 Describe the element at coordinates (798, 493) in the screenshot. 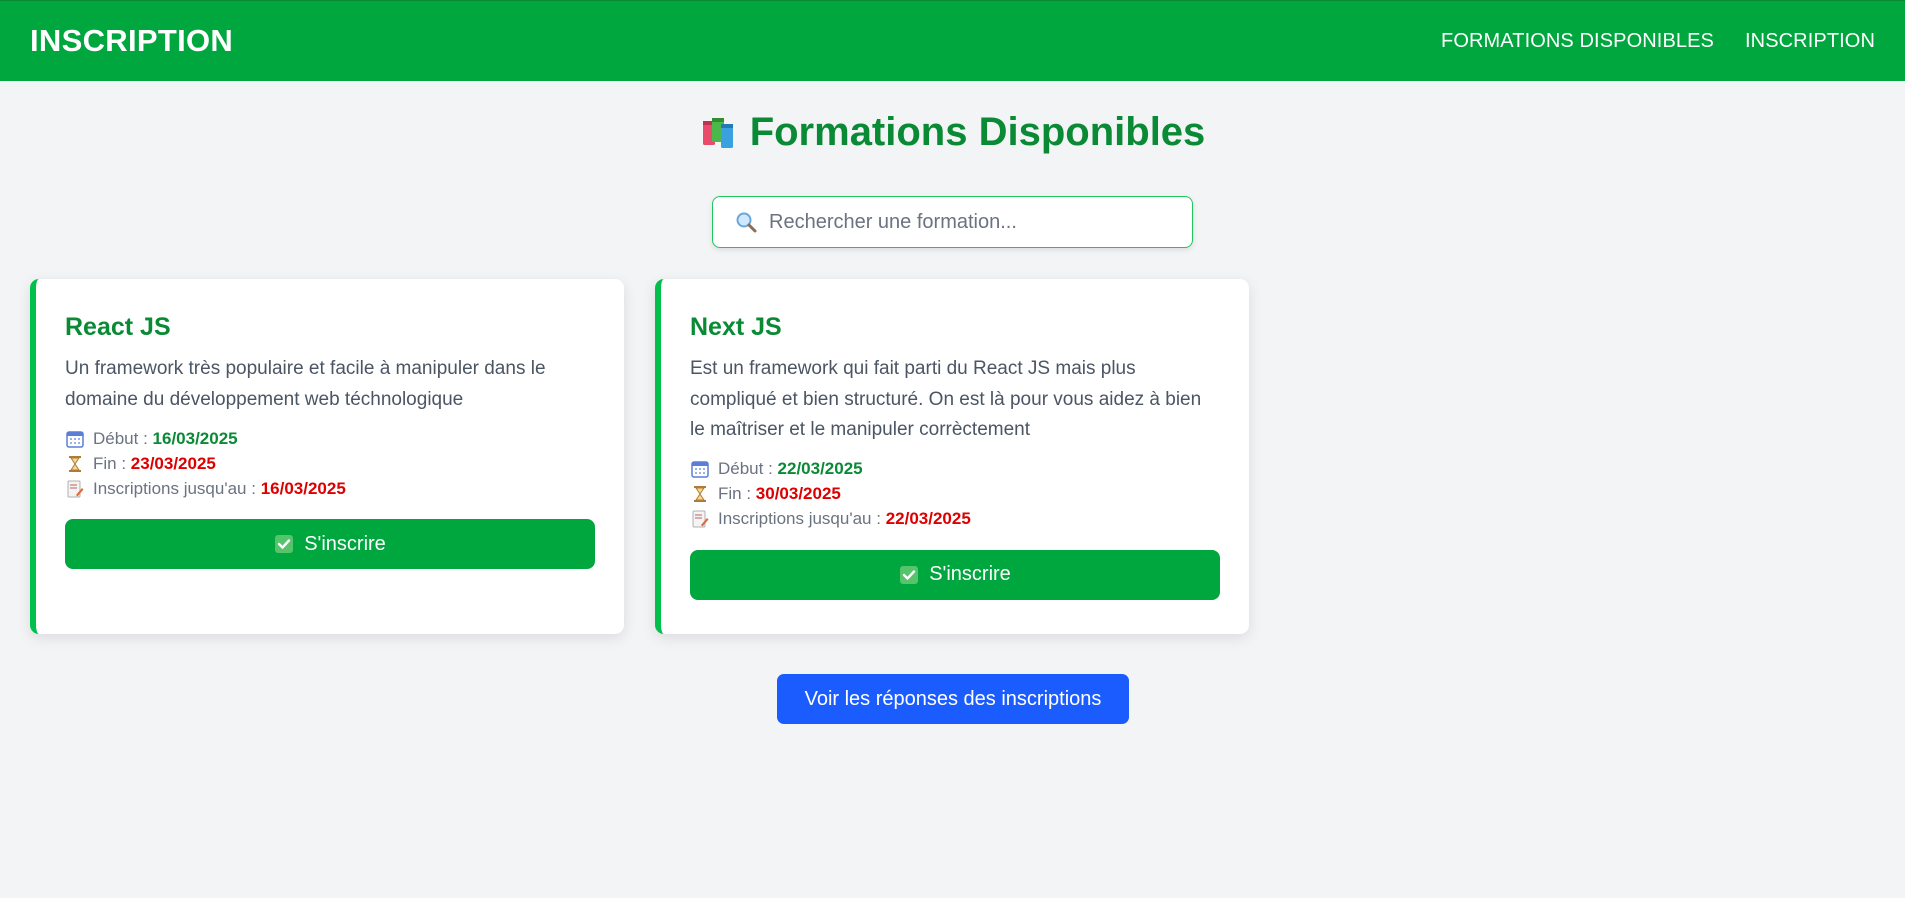

I see `fin-date: 30/03/2025` at that location.